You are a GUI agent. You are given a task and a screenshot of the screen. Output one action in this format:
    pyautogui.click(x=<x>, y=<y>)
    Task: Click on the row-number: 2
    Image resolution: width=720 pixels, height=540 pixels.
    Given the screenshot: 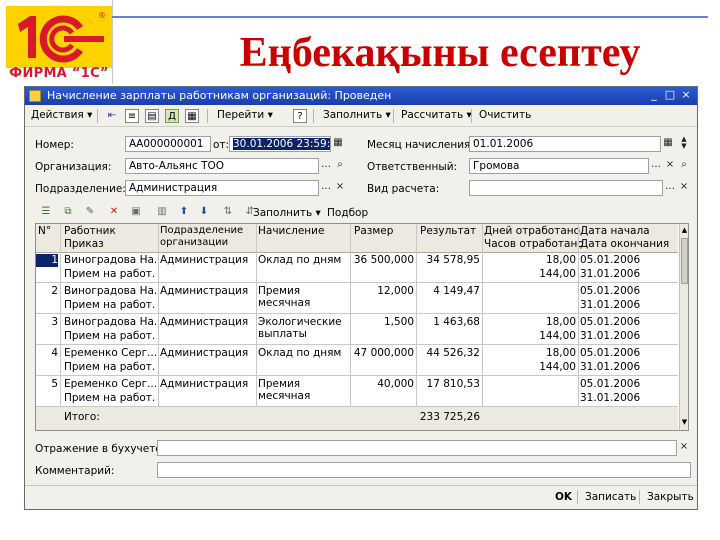 What is the action you would take?
    pyautogui.click(x=54, y=291)
    